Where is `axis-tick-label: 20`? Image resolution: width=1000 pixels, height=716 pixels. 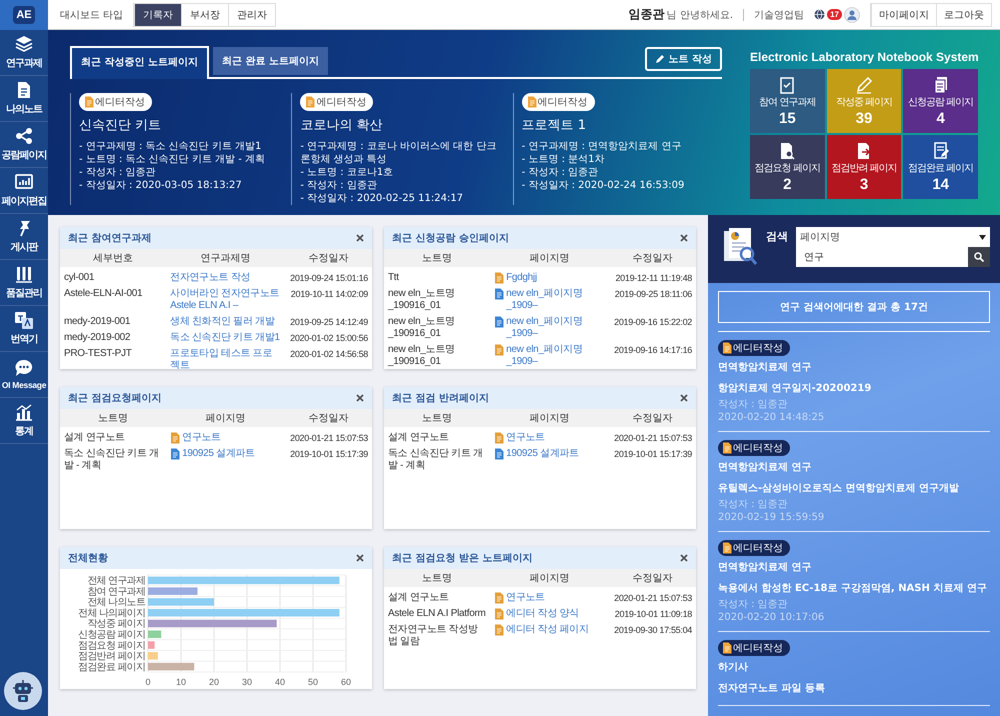
axis-tick-label: 20 is located at coordinates (214, 682).